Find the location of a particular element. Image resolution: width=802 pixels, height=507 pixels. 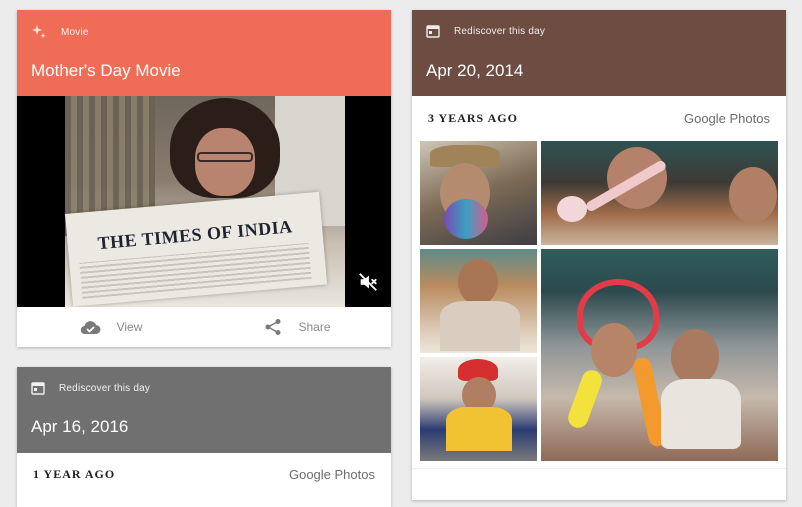

rediscover-2014-subheader: 3 YEARS AGO Google Photos is located at coordinates (599, 118).